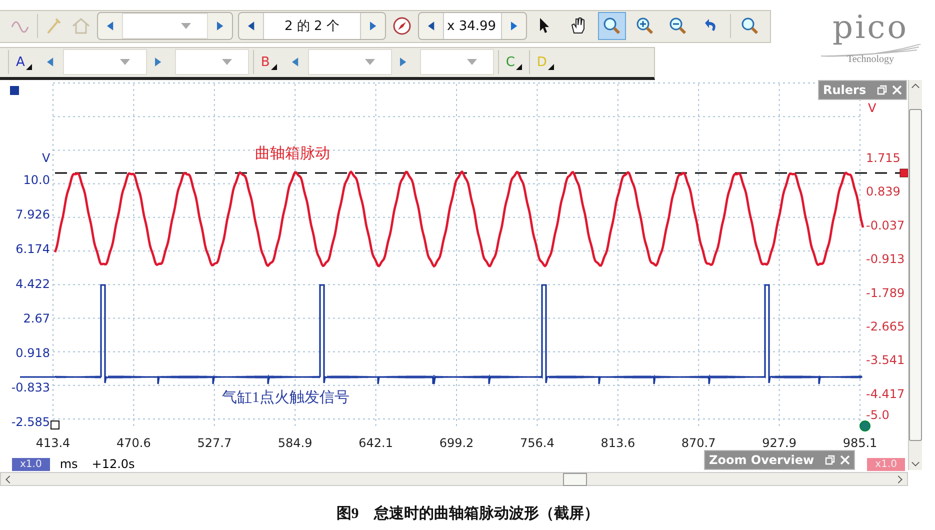 The height and width of the screenshot is (530, 935). What do you see at coordinates (286, 398) in the screenshot?
I see `waveform-label: 气缸1点火触发信号` at bounding box center [286, 398].